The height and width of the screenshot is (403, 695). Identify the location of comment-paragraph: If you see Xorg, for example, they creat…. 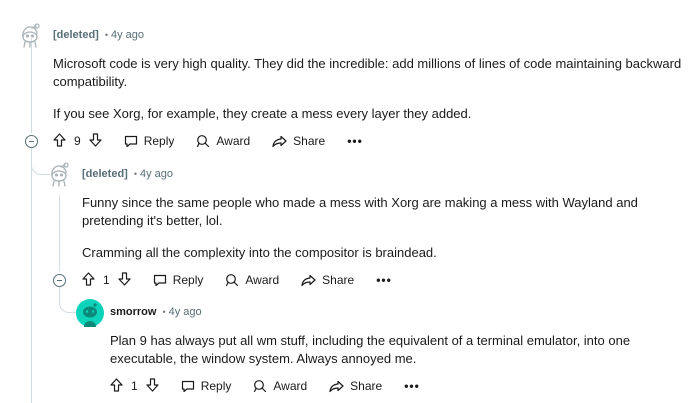
(262, 113).